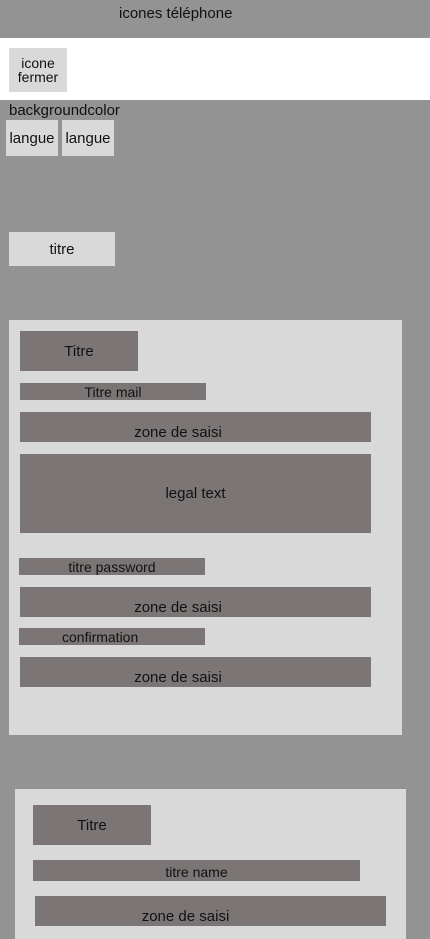 This screenshot has height=939, width=430. Describe the element at coordinates (176, 13) in the screenshot. I see `status-bar-label: icones téléphone` at that location.